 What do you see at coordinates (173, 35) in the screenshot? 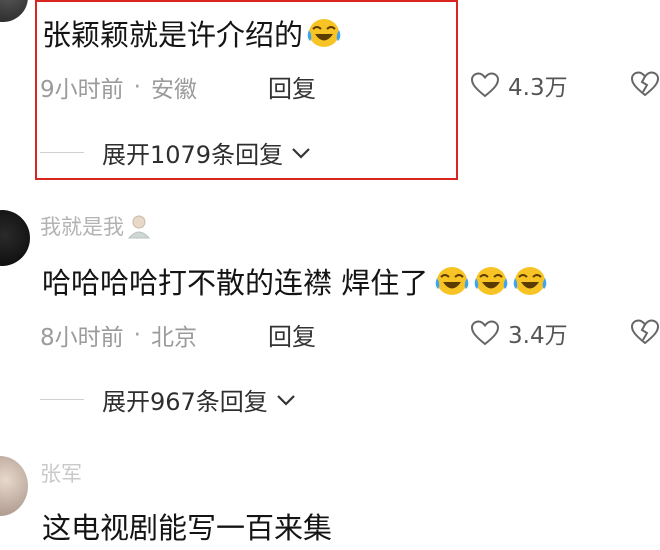
I see `comment-text-content: 张颖颖就是许介绍的` at bounding box center [173, 35].